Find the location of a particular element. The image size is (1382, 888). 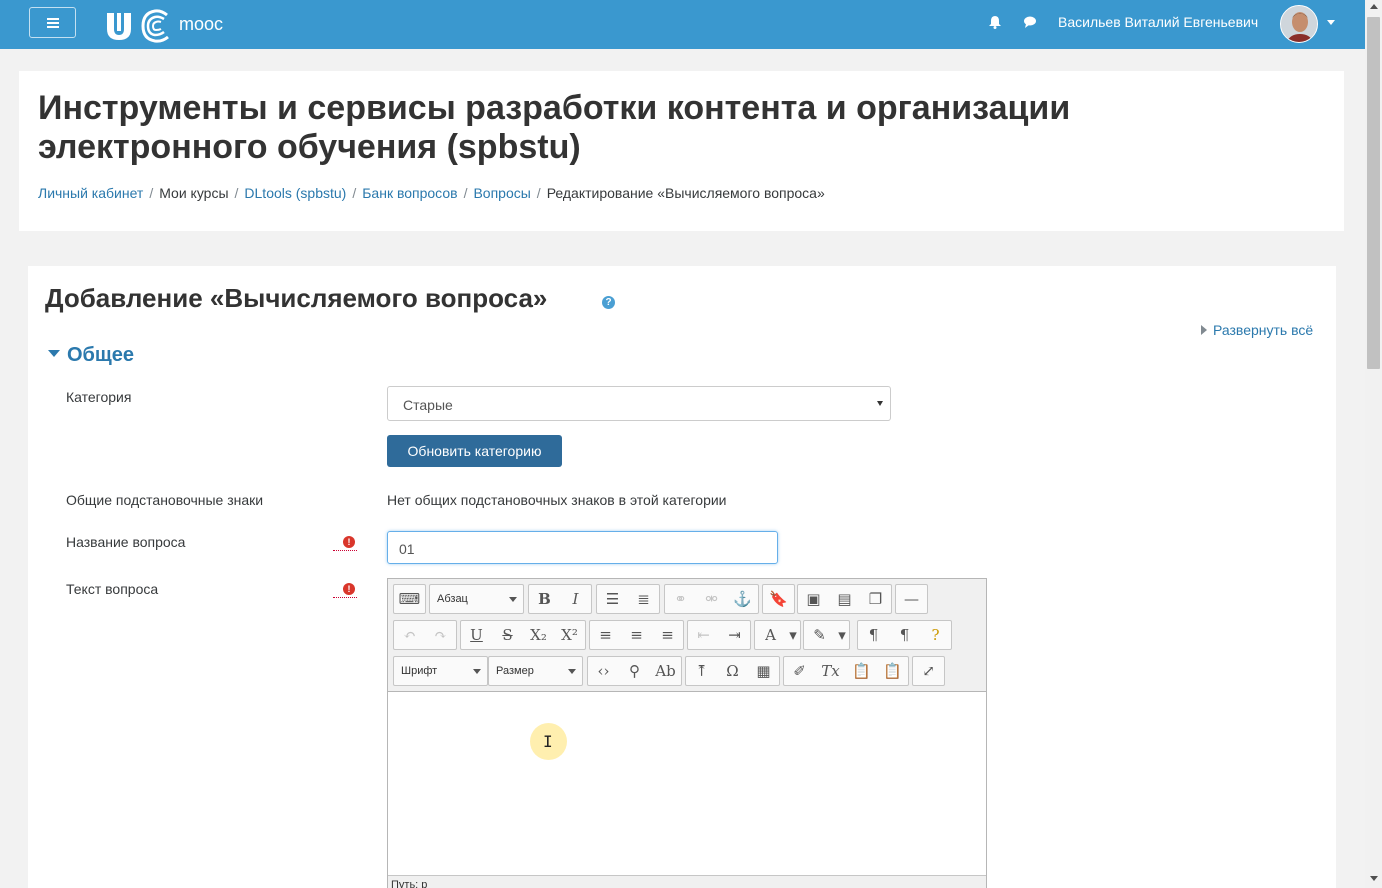

breadcrumb-current: Редактирование «Вычисляемого вопроса» is located at coordinates (685, 193).